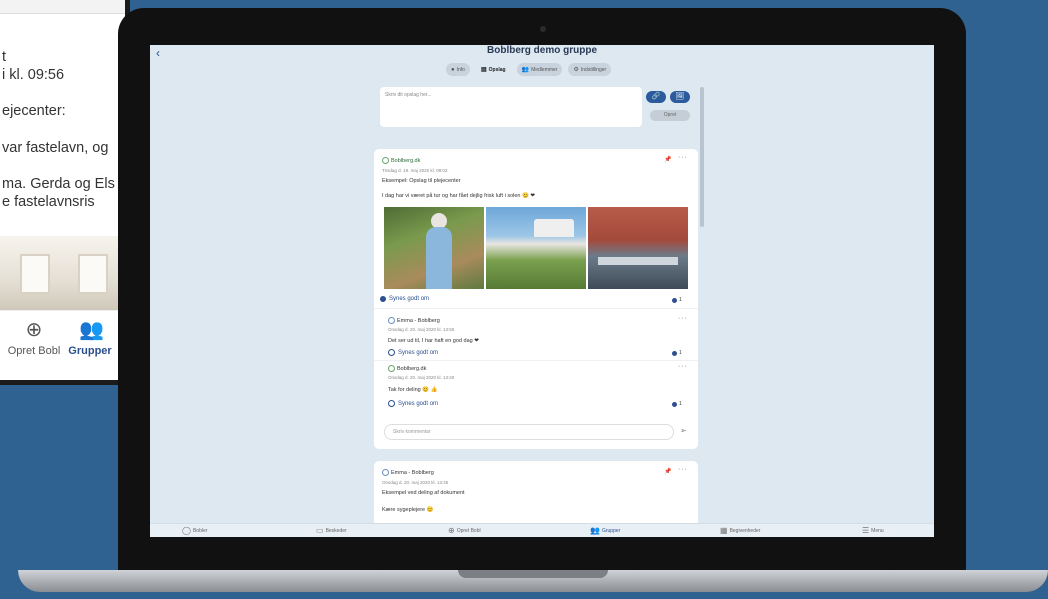 This screenshot has width=1048, height=599. Describe the element at coordinates (877, 530) in the screenshot. I see `nav-label: Menu` at that location.